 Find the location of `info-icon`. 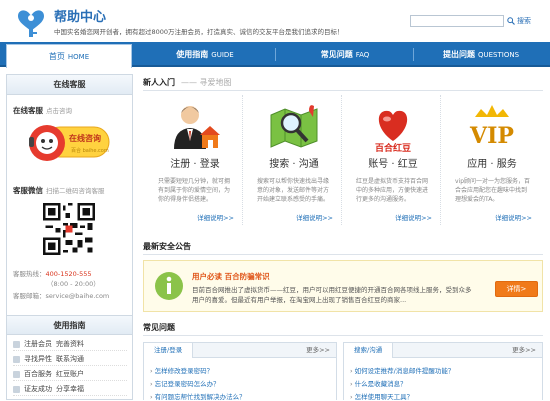

info-icon is located at coordinates (169, 286).